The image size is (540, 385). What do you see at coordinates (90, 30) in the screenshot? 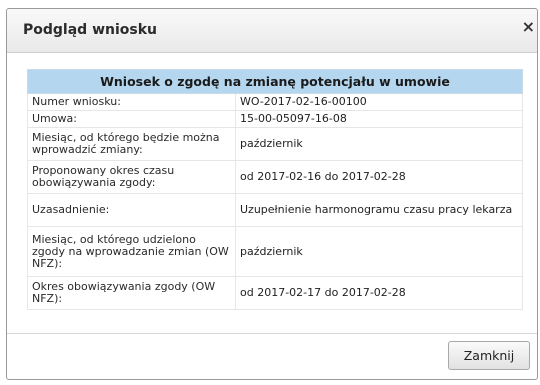
I see `dialog-title: Podgląd wniosku` at bounding box center [90, 30].